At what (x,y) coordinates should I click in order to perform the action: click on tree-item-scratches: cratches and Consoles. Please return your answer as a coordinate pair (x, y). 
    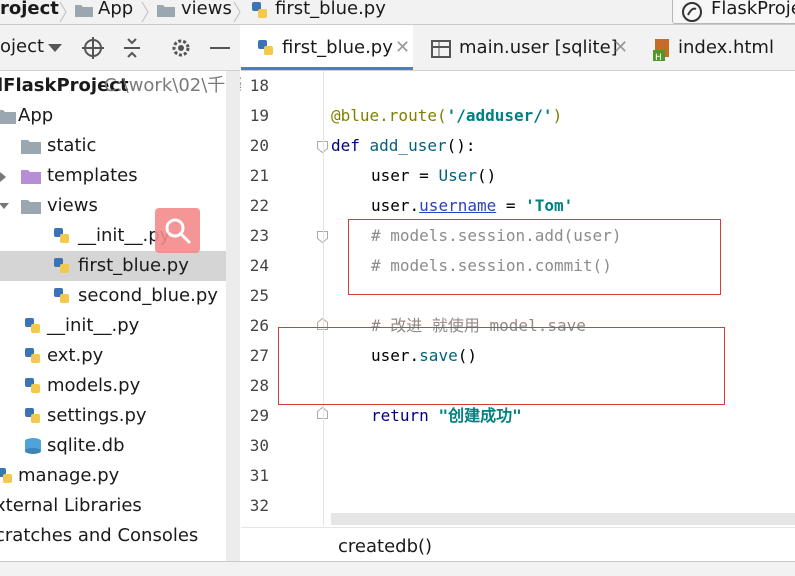
    Looking at the image, I should click on (120, 536).